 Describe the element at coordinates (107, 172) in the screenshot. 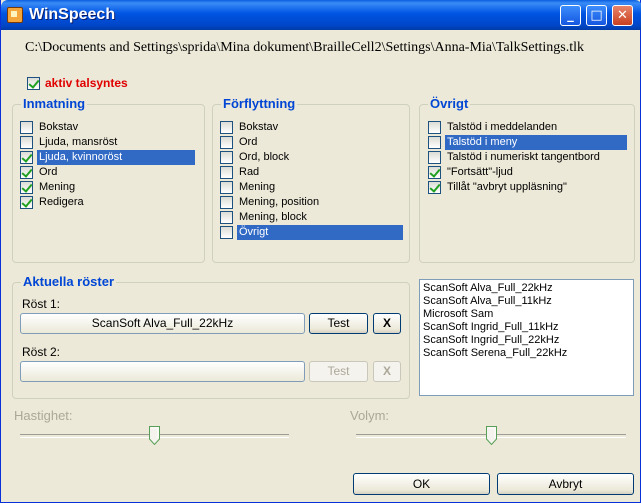

I see `inmatning-ord-option: Ord` at that location.